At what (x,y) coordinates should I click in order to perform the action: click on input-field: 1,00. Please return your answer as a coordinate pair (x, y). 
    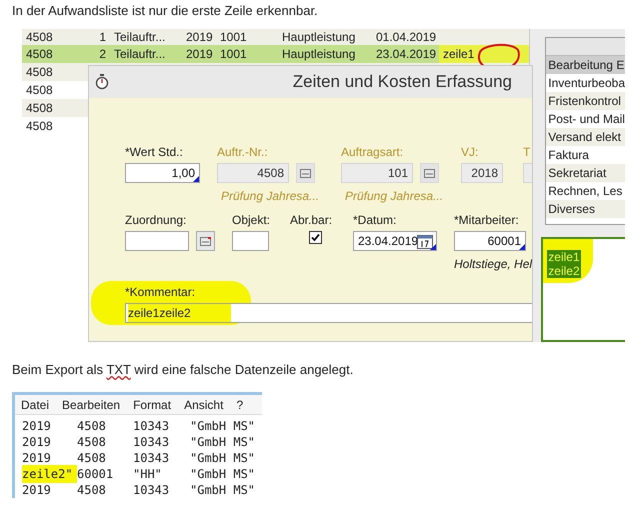
    Looking at the image, I should click on (162, 173).